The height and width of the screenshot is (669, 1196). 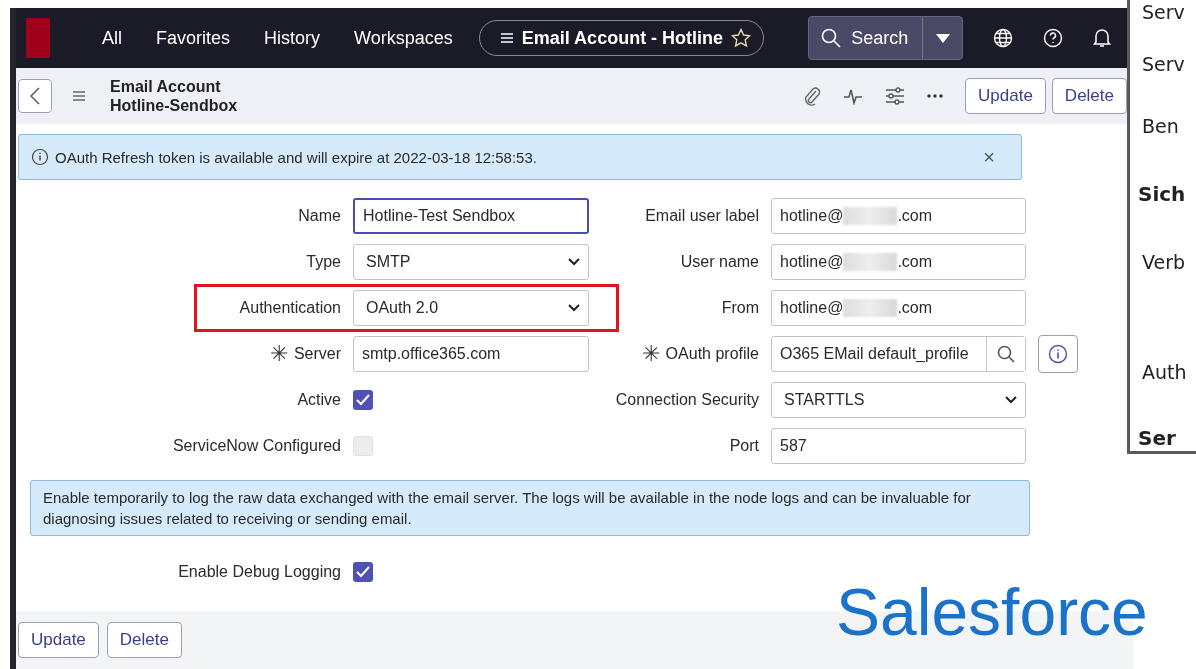 What do you see at coordinates (898, 446) in the screenshot?
I see `text-field: 587` at bounding box center [898, 446].